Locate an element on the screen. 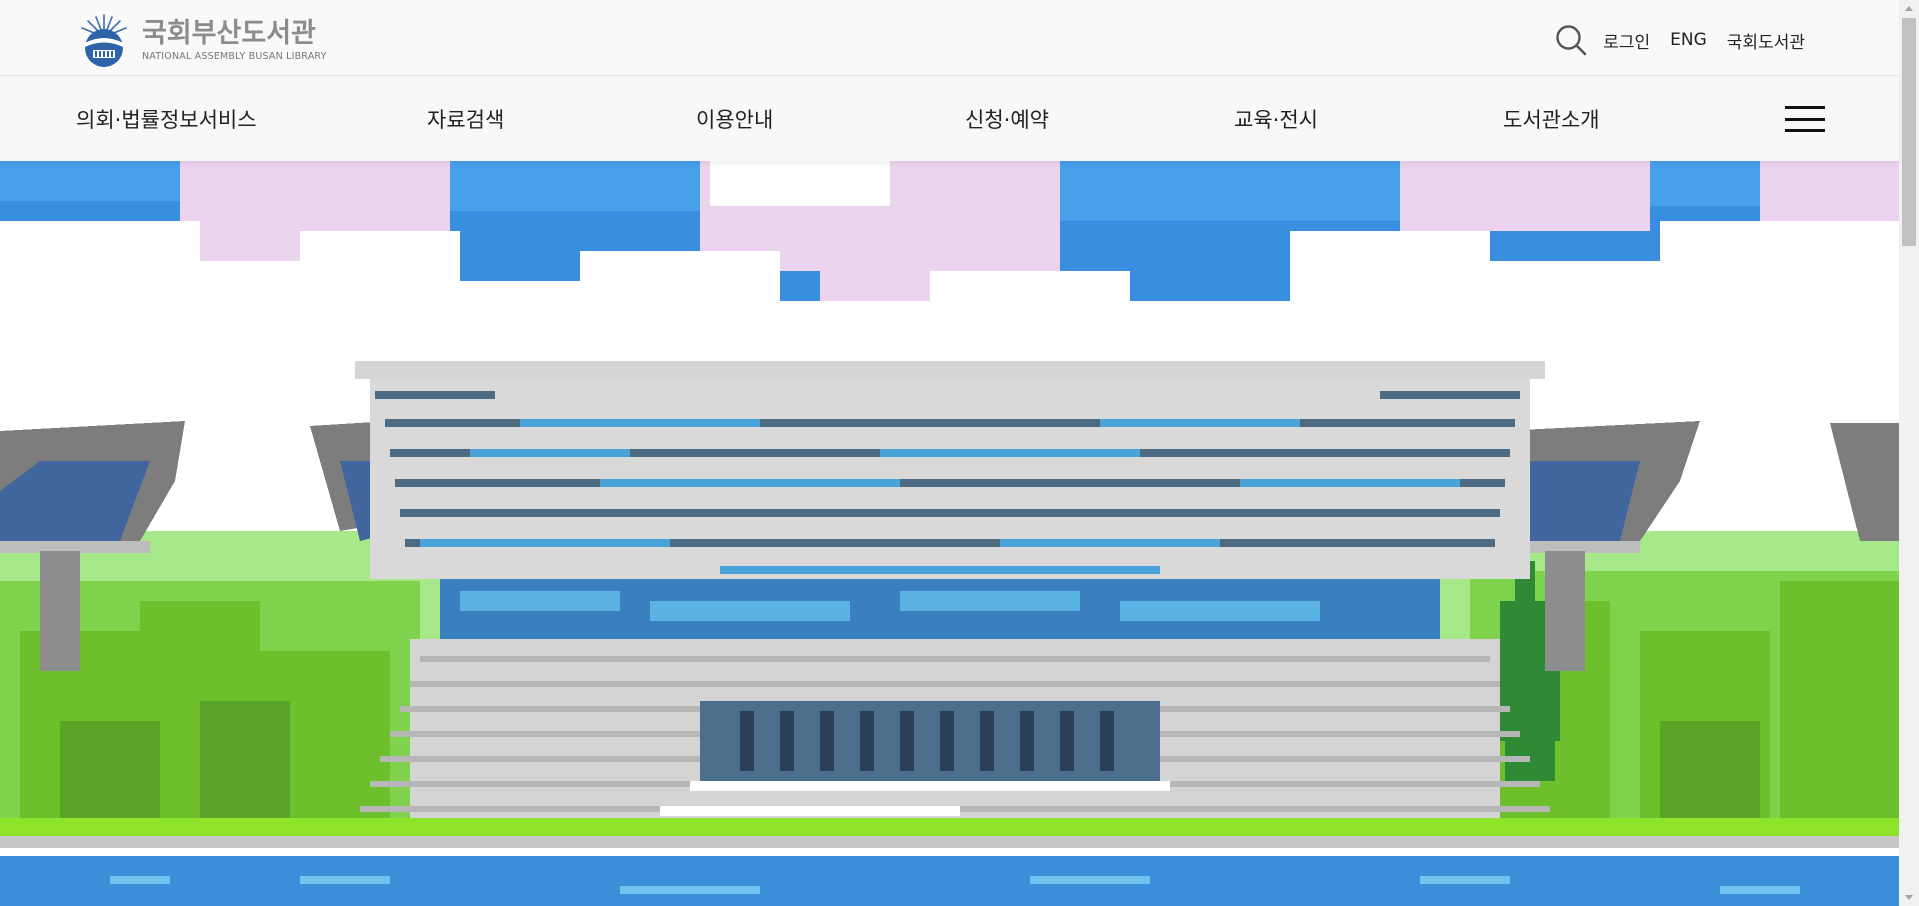 This screenshot has width=1919, height=906. library-emblem-icon is located at coordinates (104, 40).